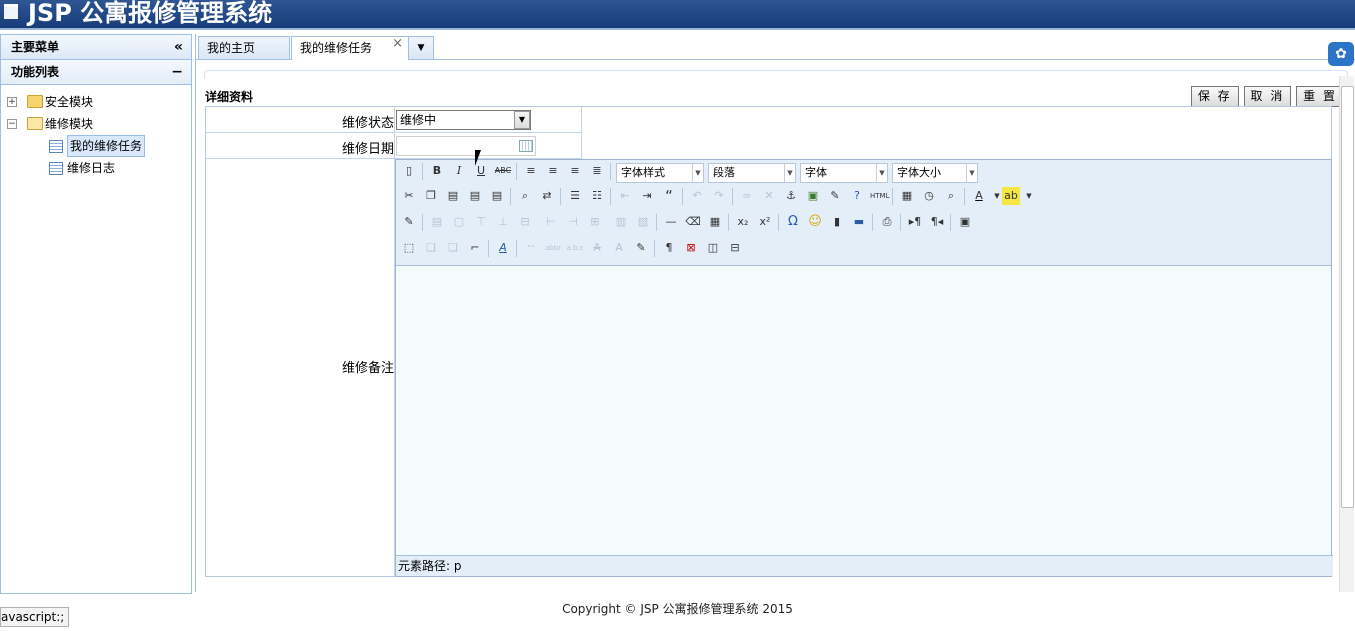  I want to click on collapse-icon: «, so click(178, 47).